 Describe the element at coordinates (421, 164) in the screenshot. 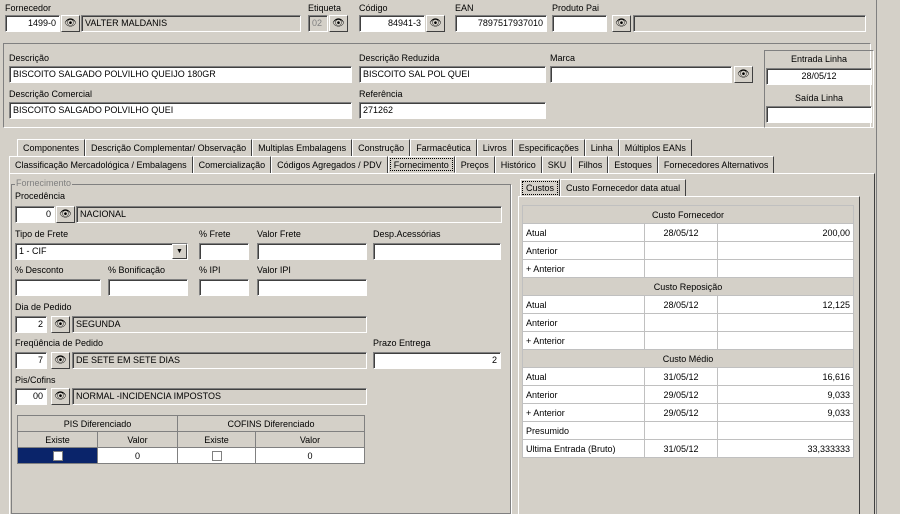

I see `tab-fornecimento: Fornecimento` at that location.